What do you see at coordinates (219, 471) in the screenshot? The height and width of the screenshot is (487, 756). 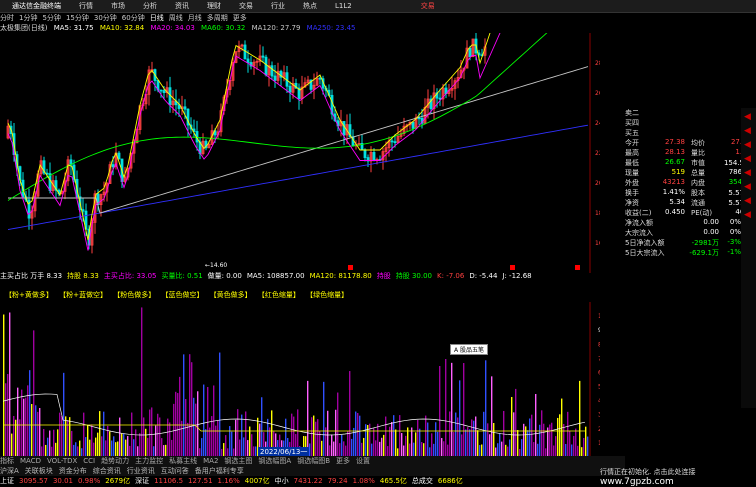 I see `bottom-tab: 备用户福利专享` at bounding box center [219, 471].